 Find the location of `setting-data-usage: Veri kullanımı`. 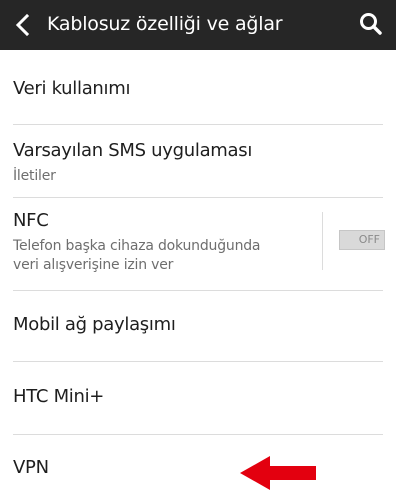

setting-data-usage: Veri kullanımı is located at coordinates (198, 87).